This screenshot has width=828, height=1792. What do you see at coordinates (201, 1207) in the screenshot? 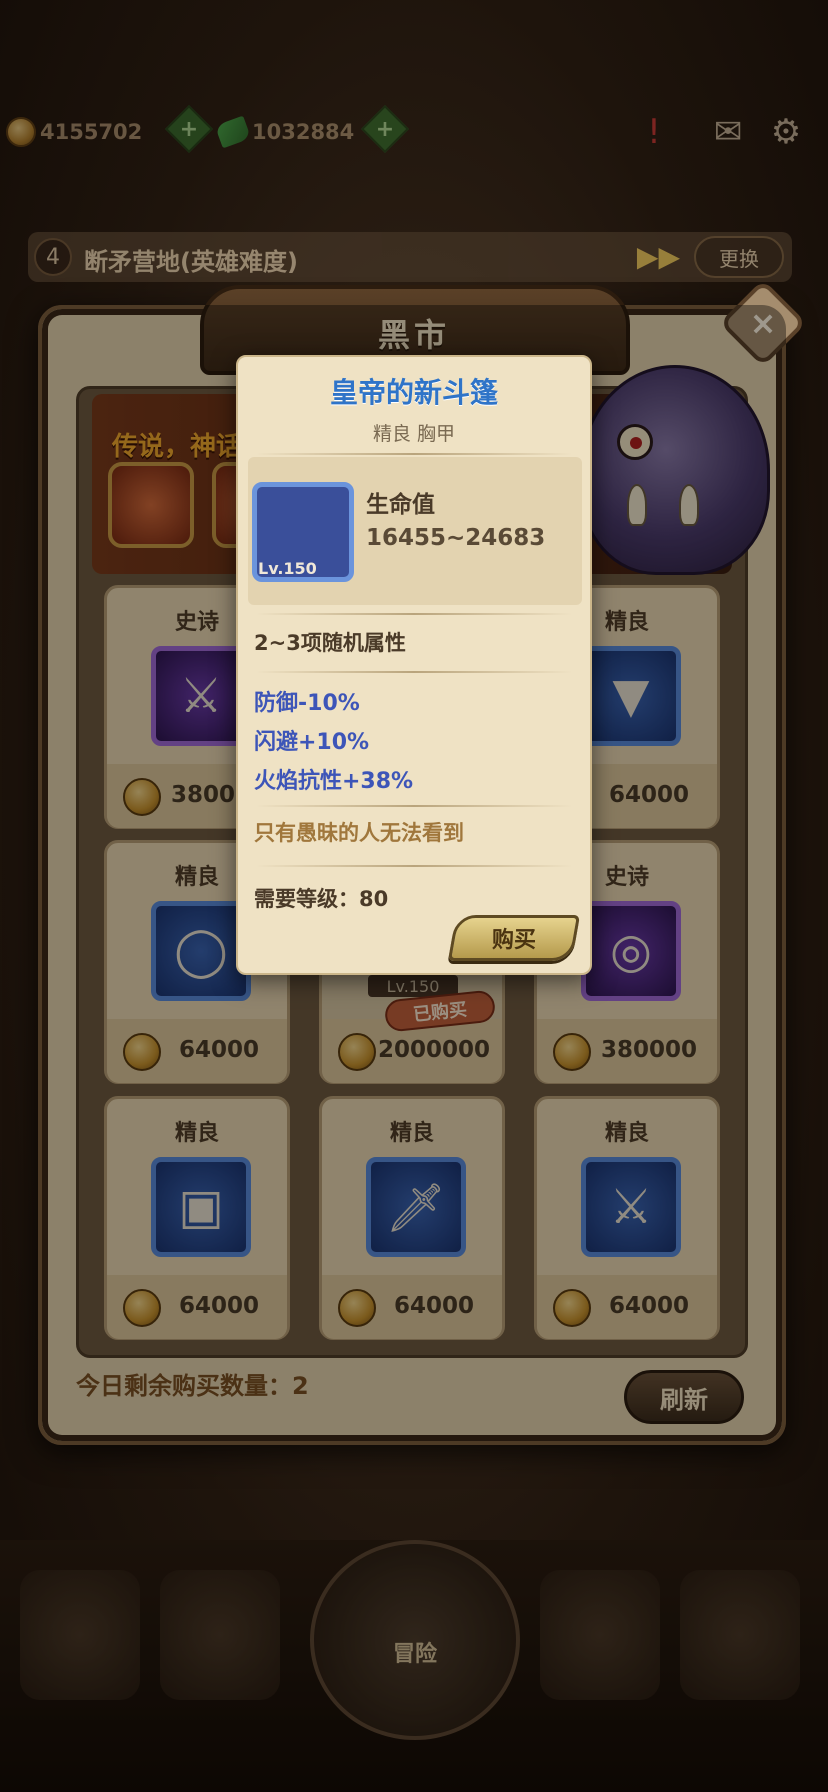
I see `book-icon: ▣` at bounding box center [201, 1207].